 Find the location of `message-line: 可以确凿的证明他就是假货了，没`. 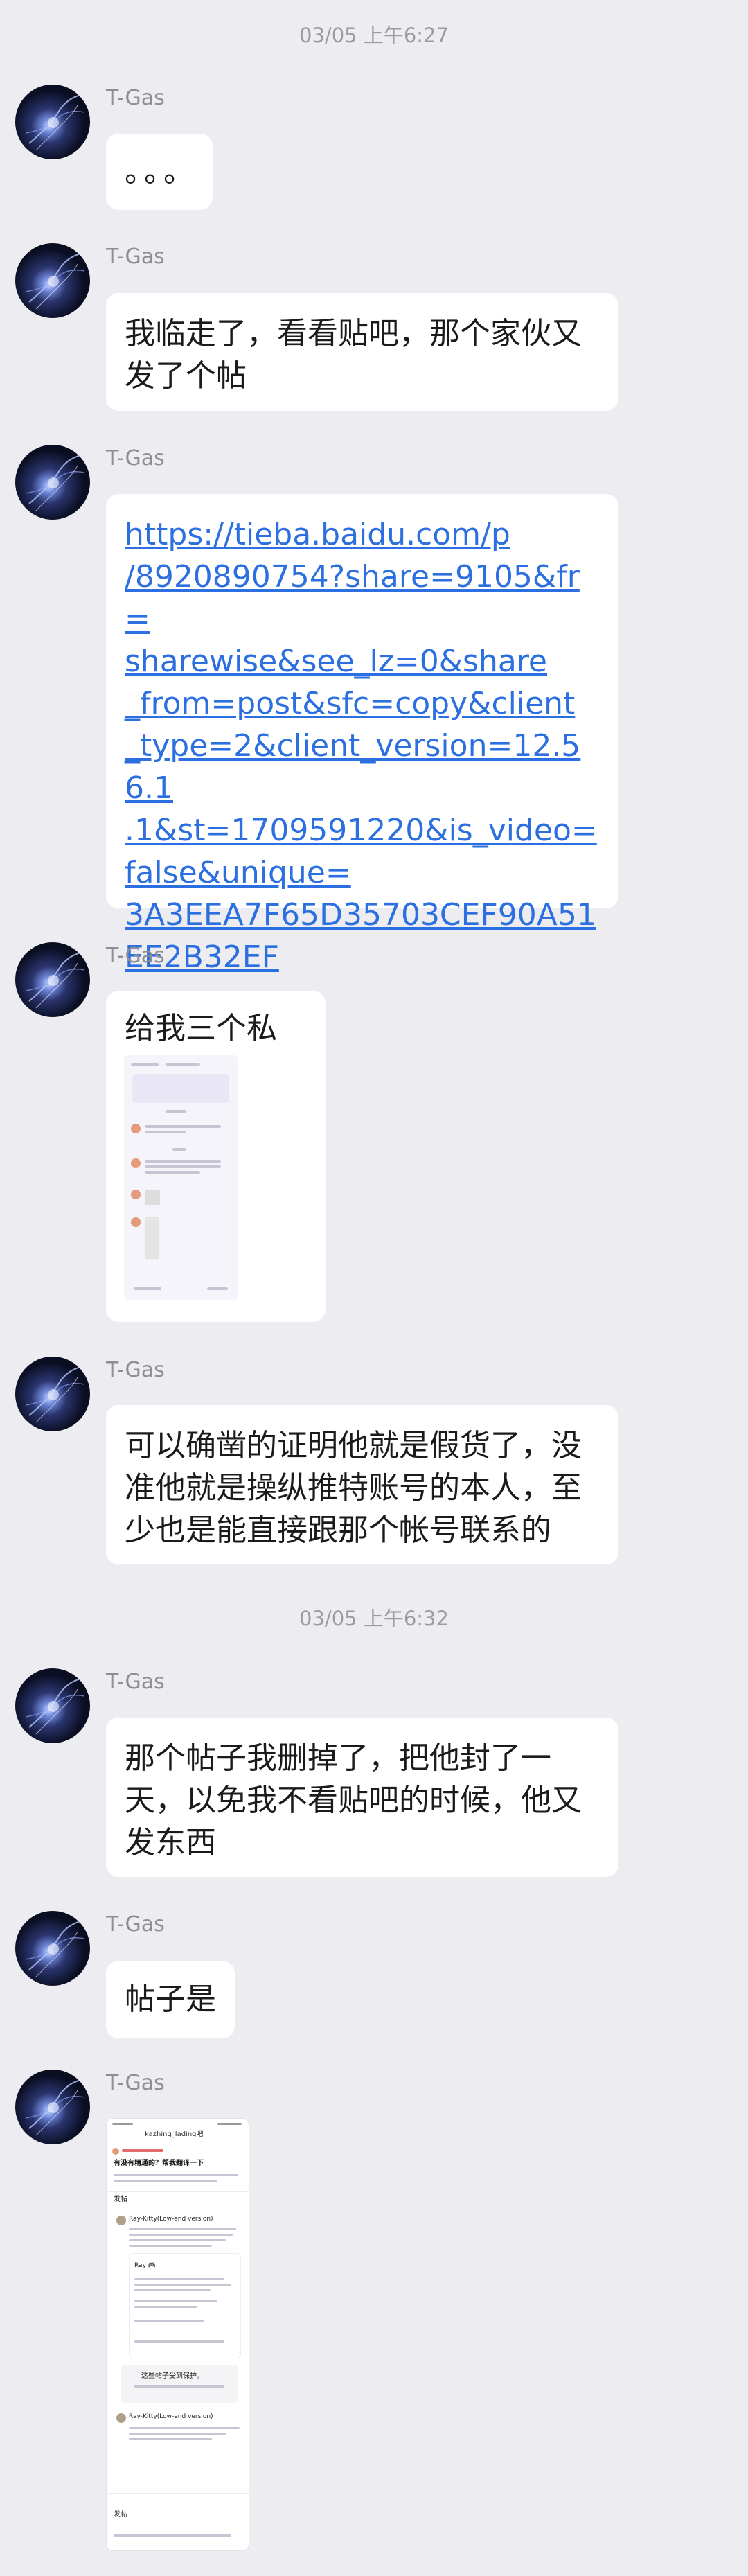

message-line: 可以确凿的证明他就是假货了，没 is located at coordinates (353, 1445).